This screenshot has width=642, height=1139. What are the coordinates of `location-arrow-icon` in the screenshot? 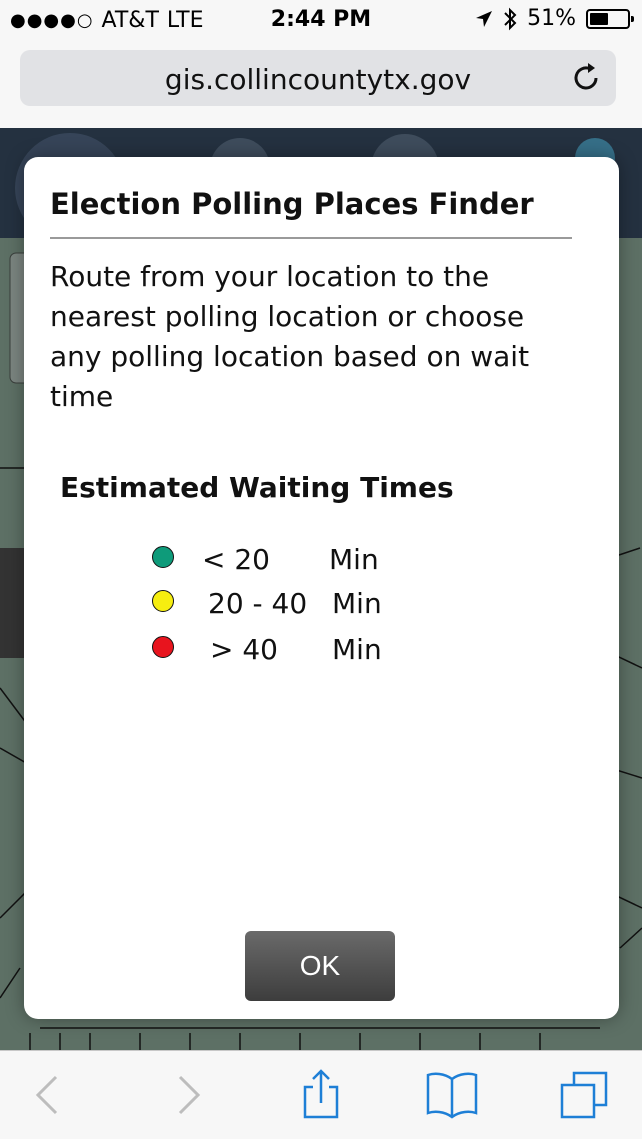 It's located at (484, 18).